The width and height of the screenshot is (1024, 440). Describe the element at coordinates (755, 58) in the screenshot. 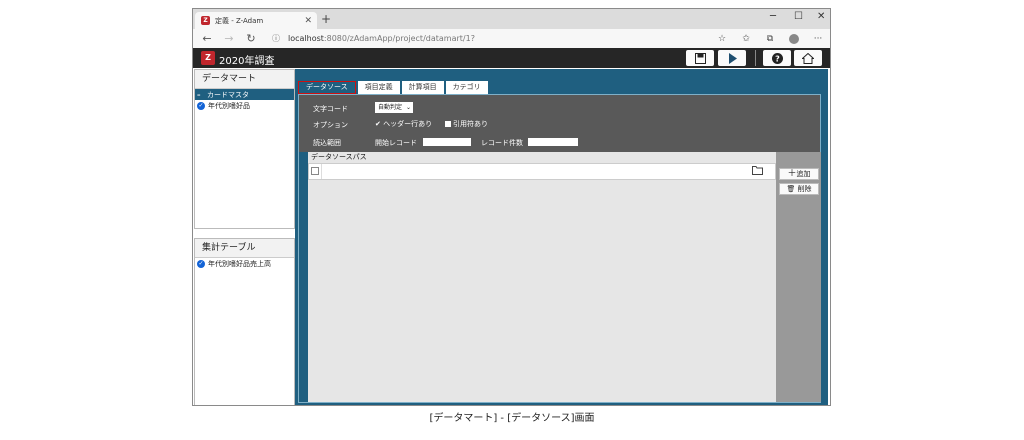

I see `header-divider` at that location.